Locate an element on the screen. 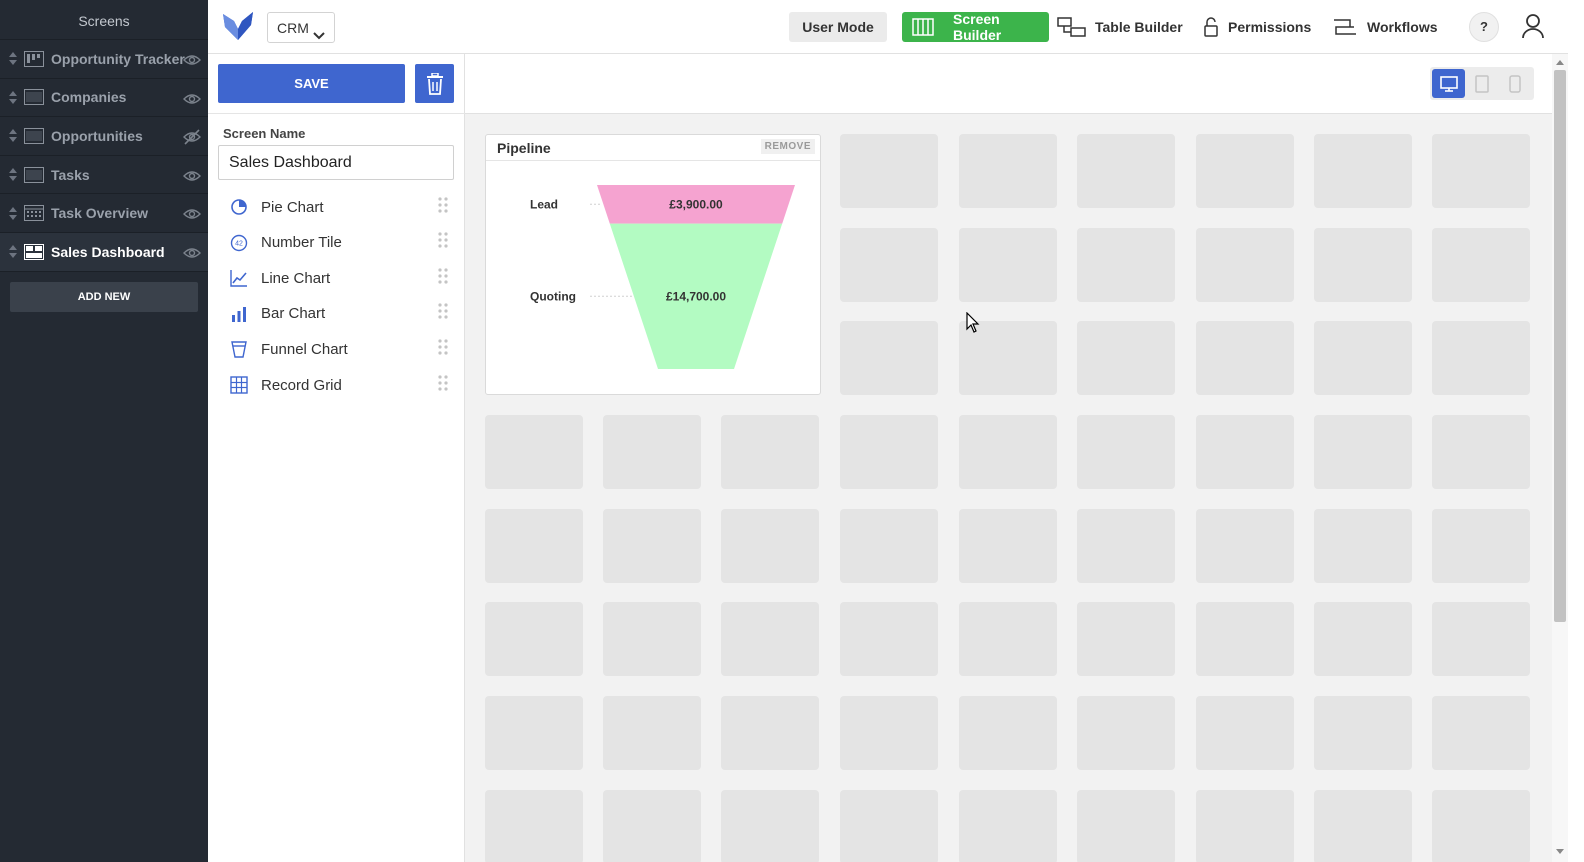 This screenshot has height=862, width=1584. workflows-button: Workflows is located at coordinates (1387, 27).